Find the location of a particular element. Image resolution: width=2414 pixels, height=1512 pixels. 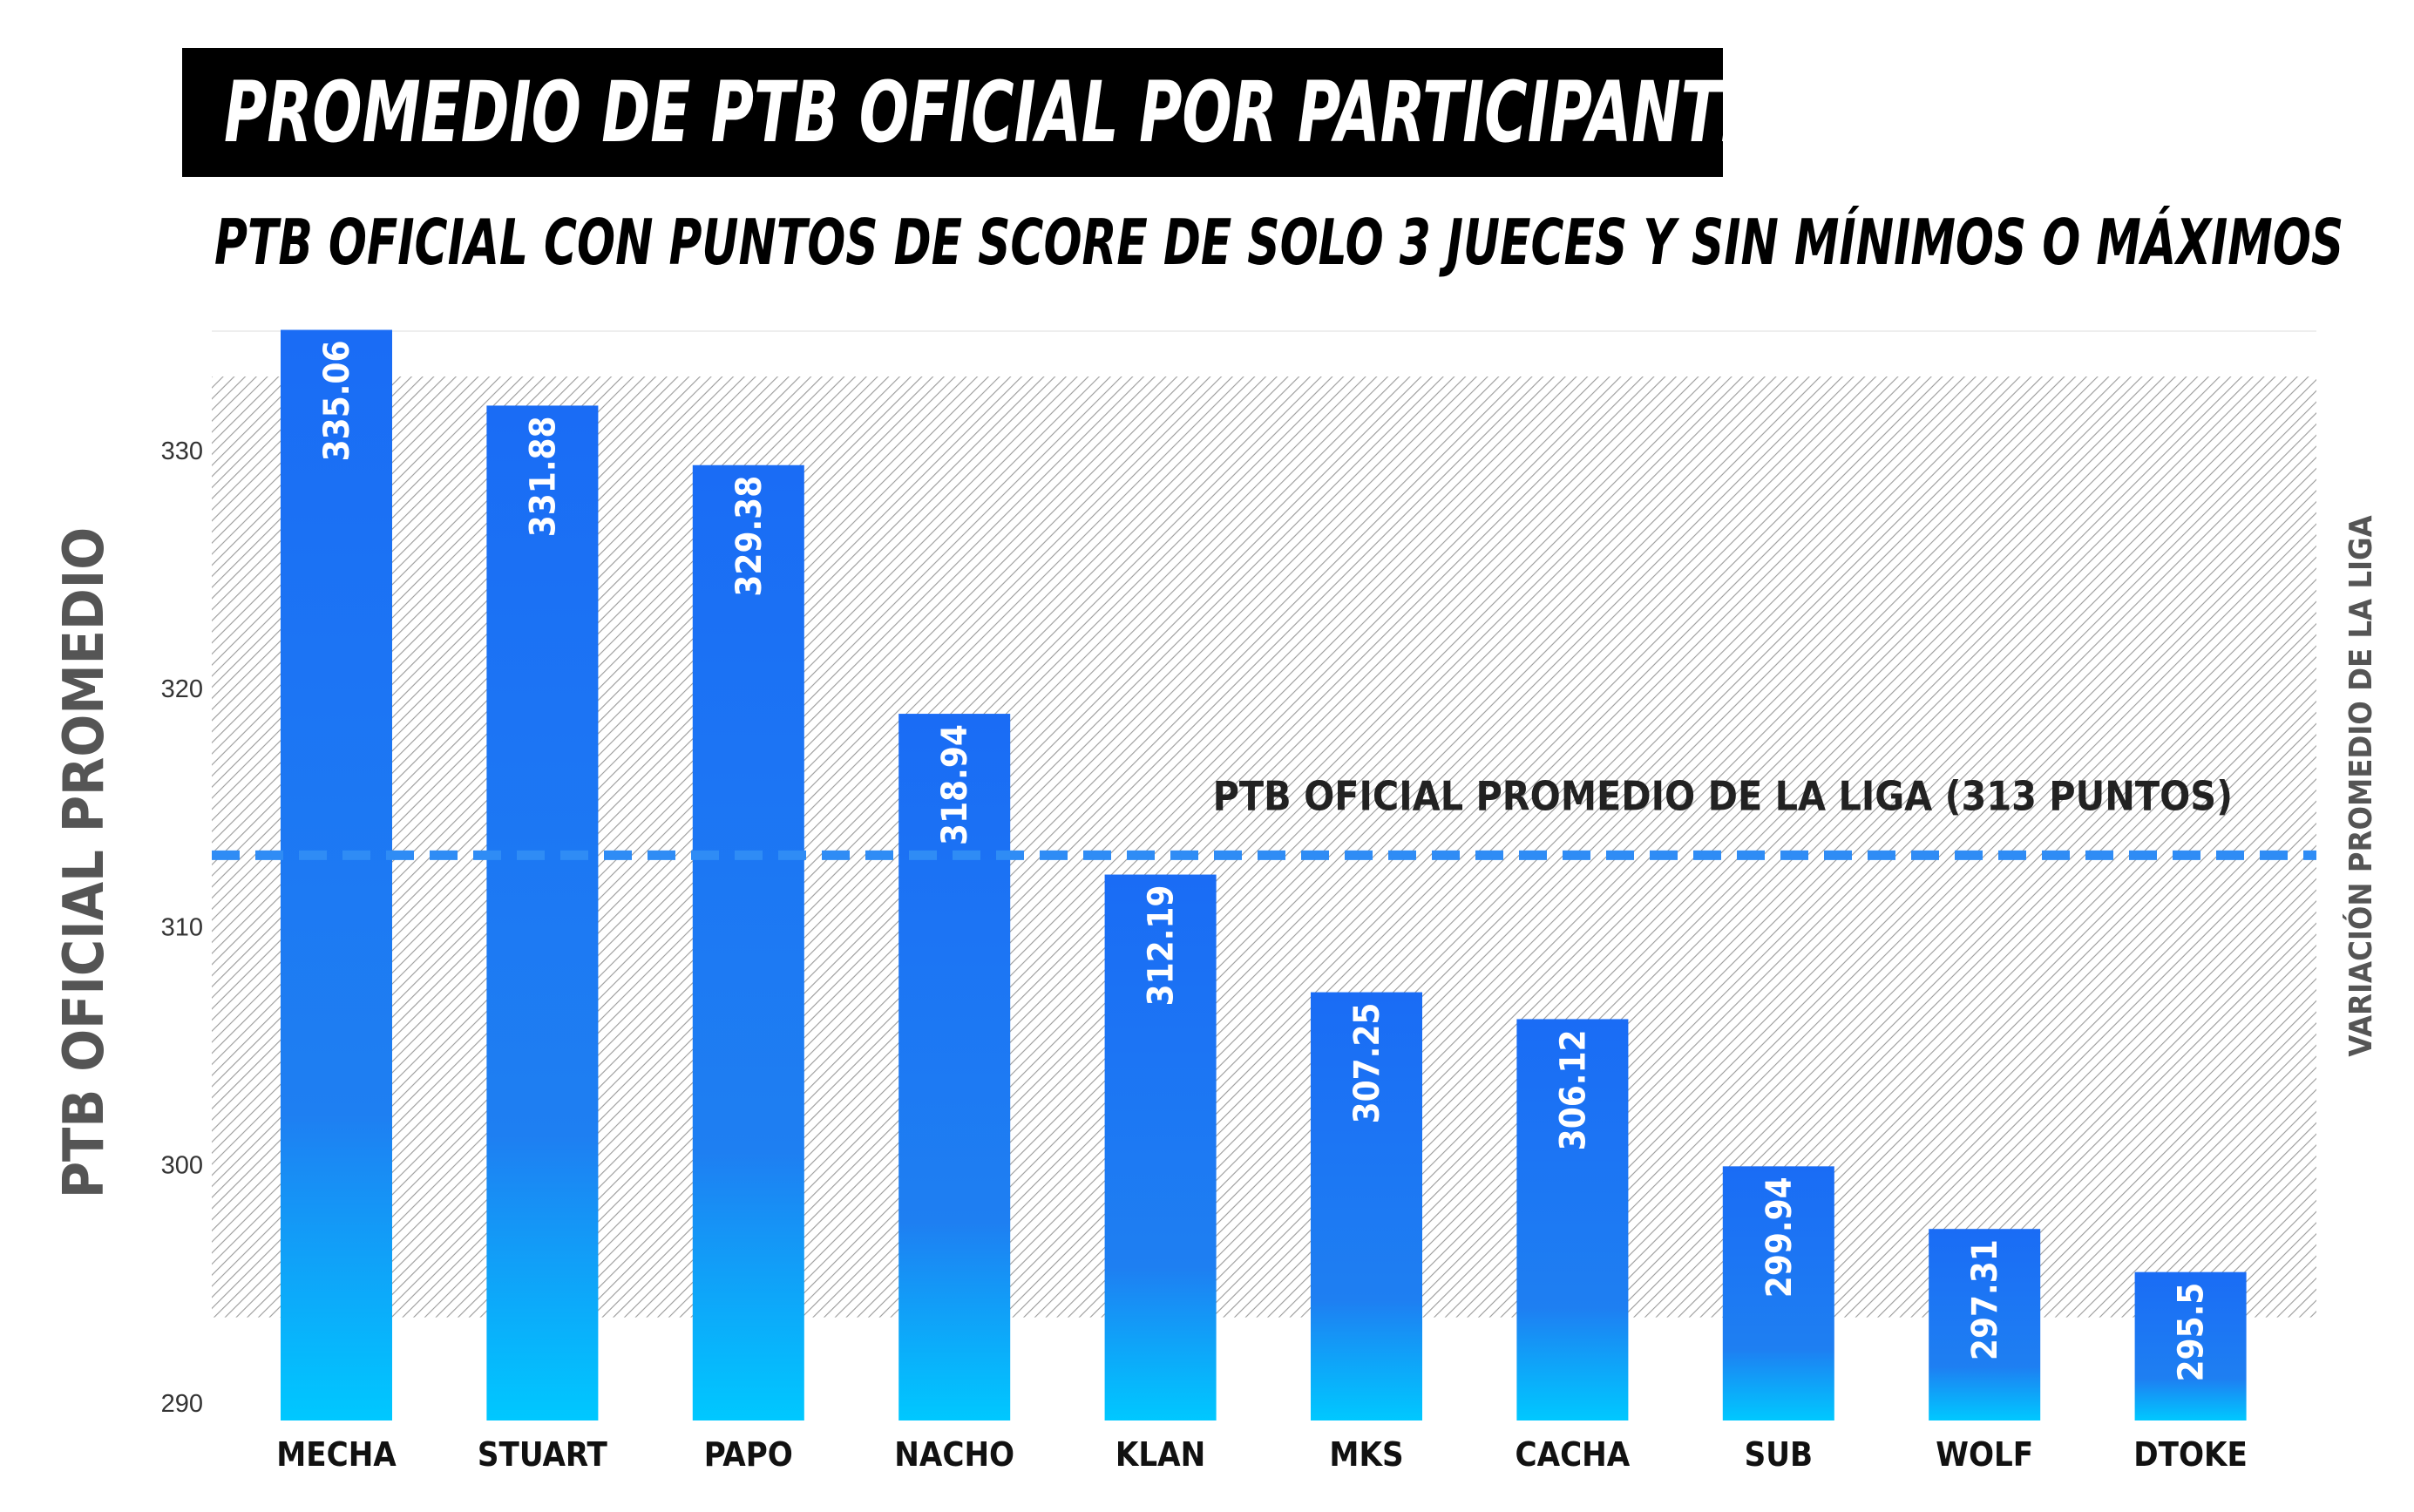

y-tick-label: 310 is located at coordinates (182, 927).